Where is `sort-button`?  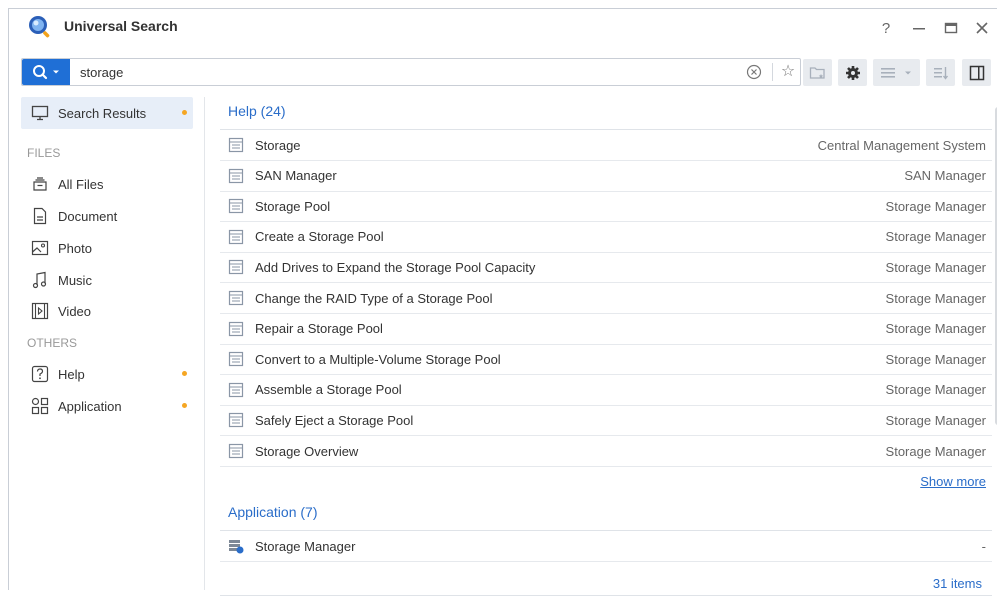
sort-button is located at coordinates (940, 72).